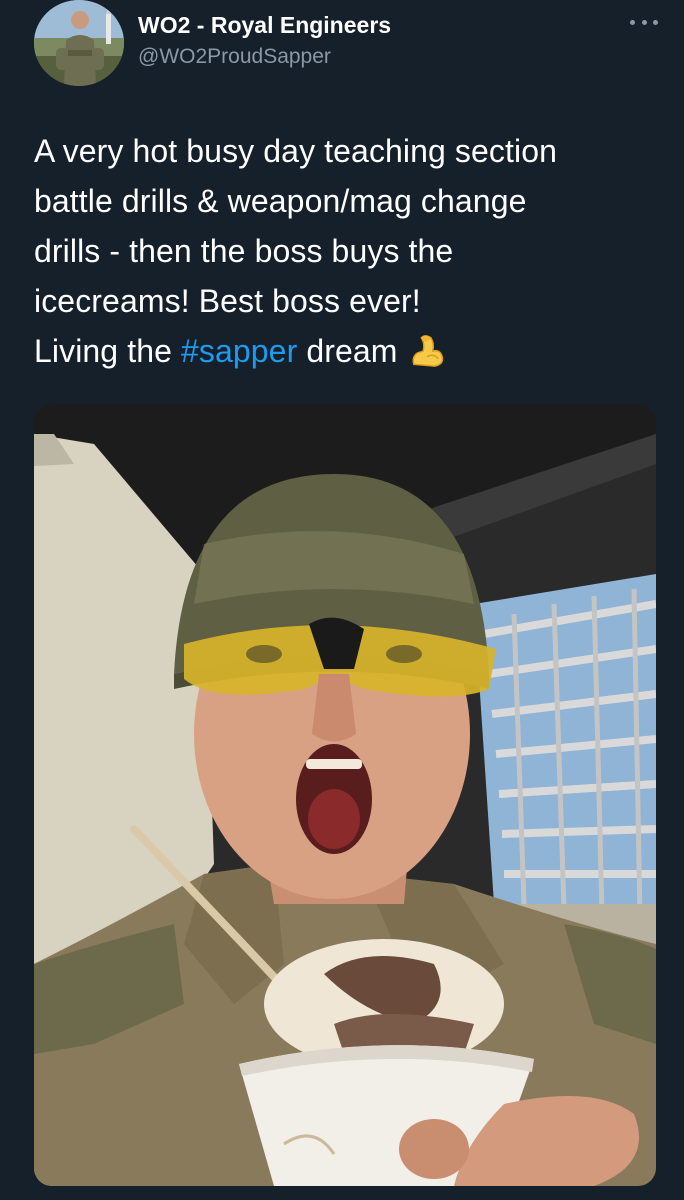 The image size is (684, 1200). I want to click on more-options-icon, so click(644, 22).